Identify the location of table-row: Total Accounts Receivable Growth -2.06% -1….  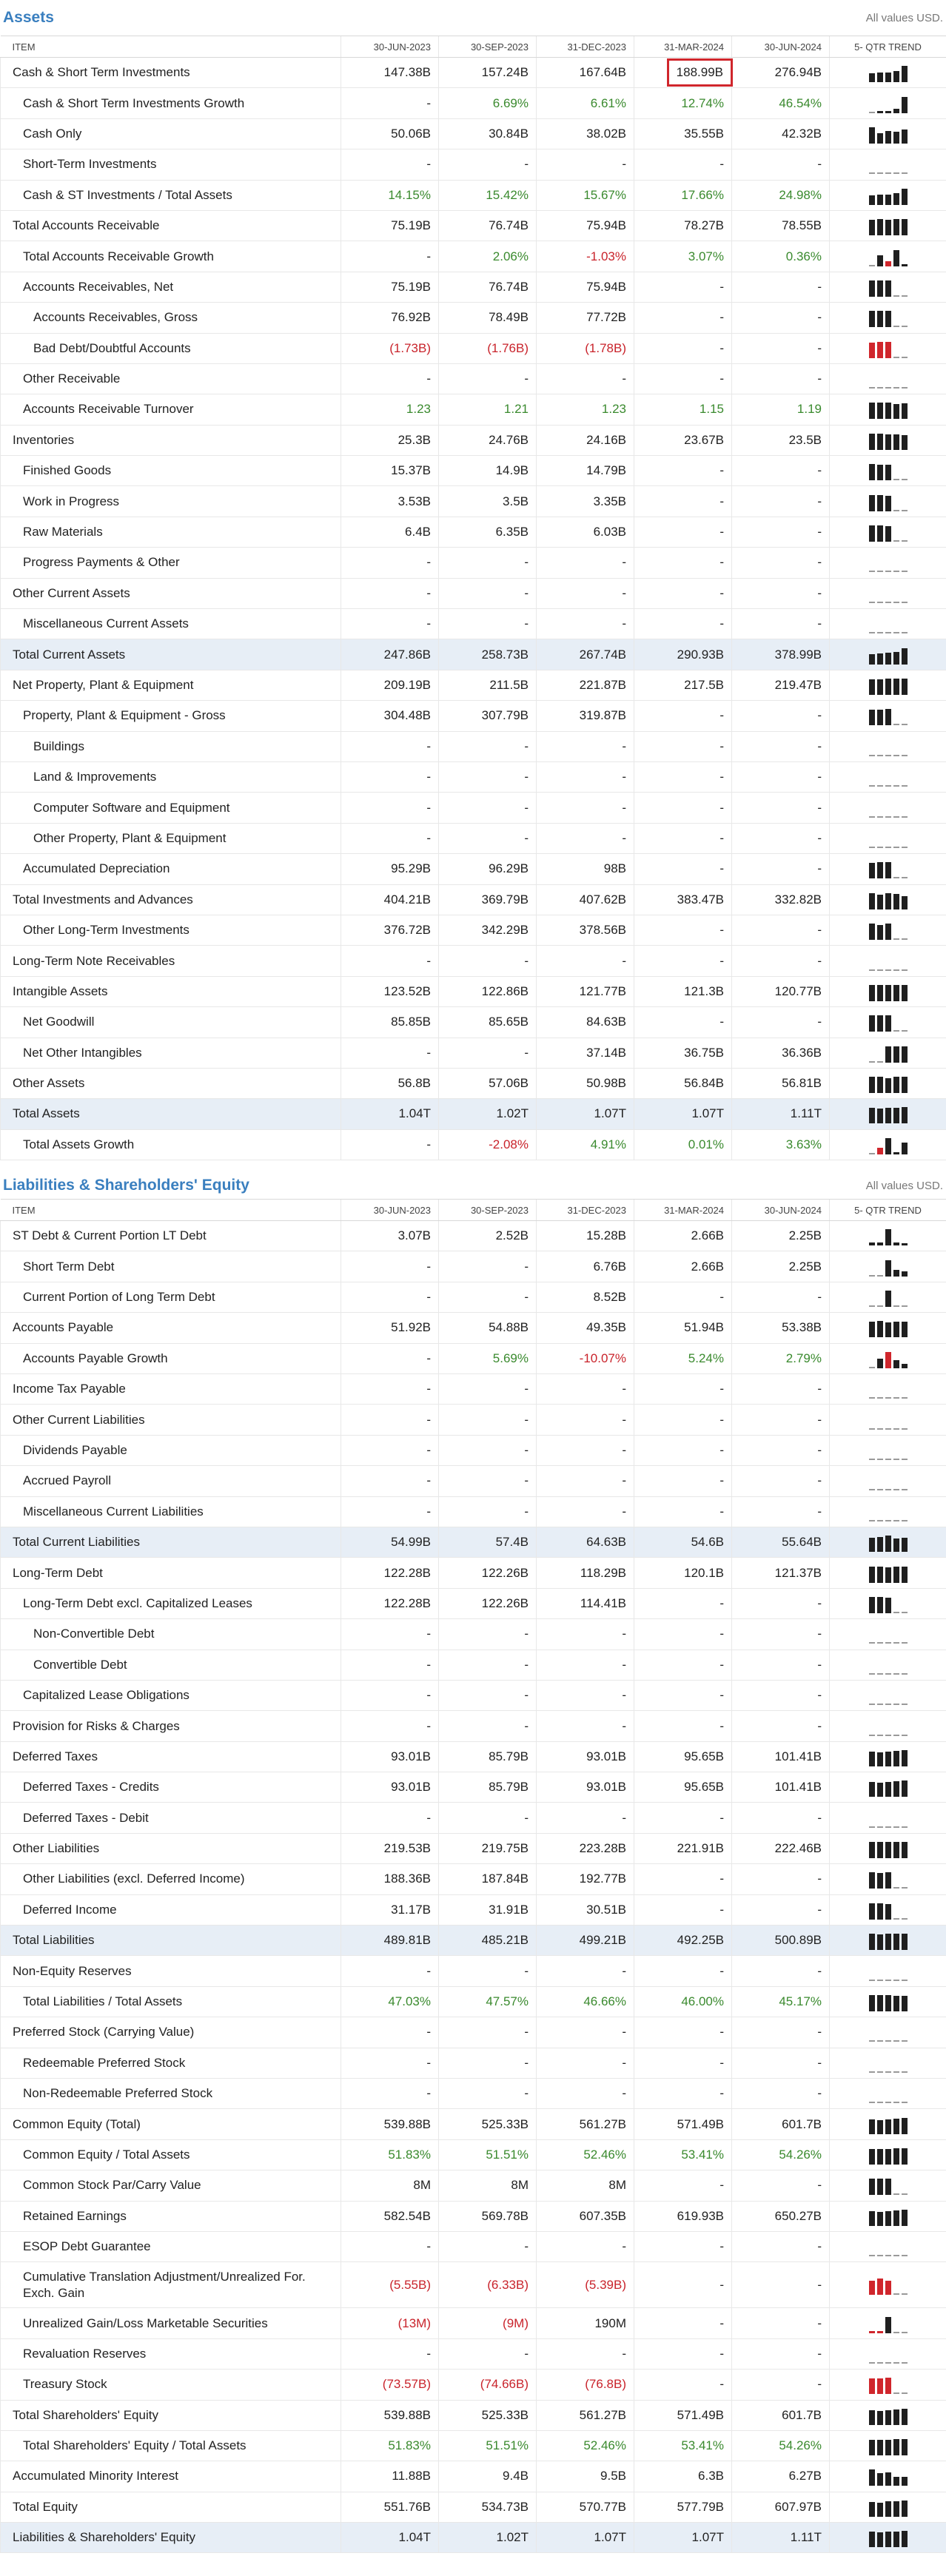
(473, 256).